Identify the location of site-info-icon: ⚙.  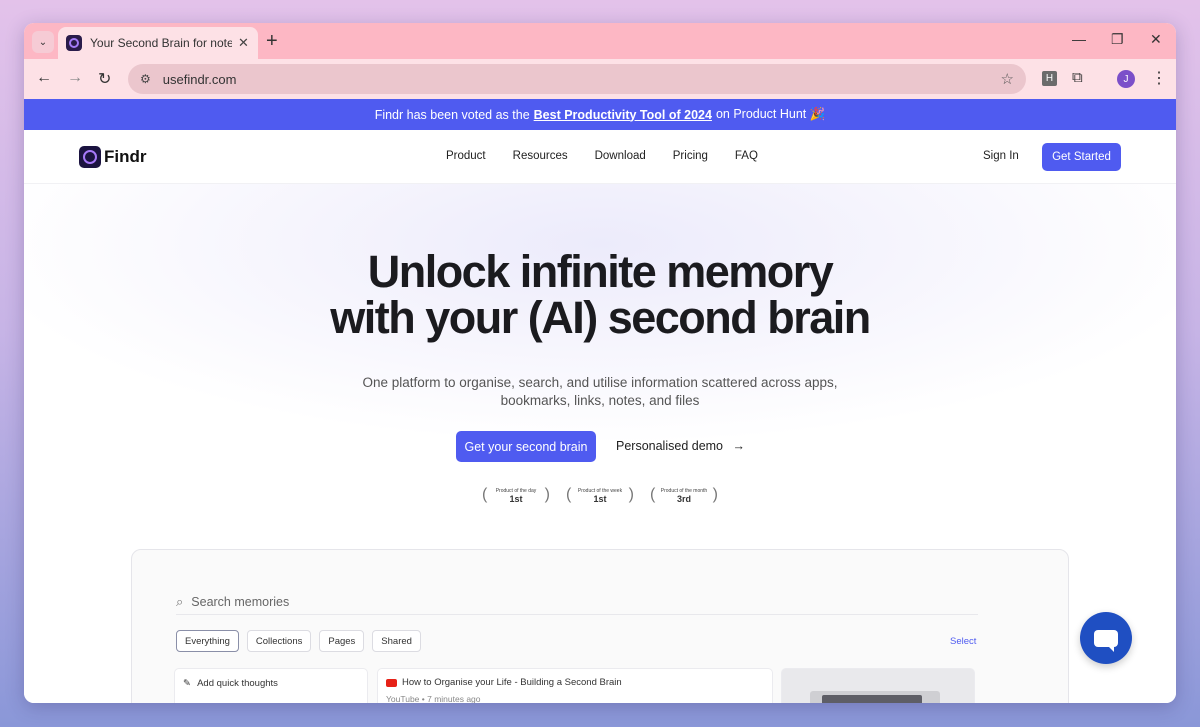
(145, 79).